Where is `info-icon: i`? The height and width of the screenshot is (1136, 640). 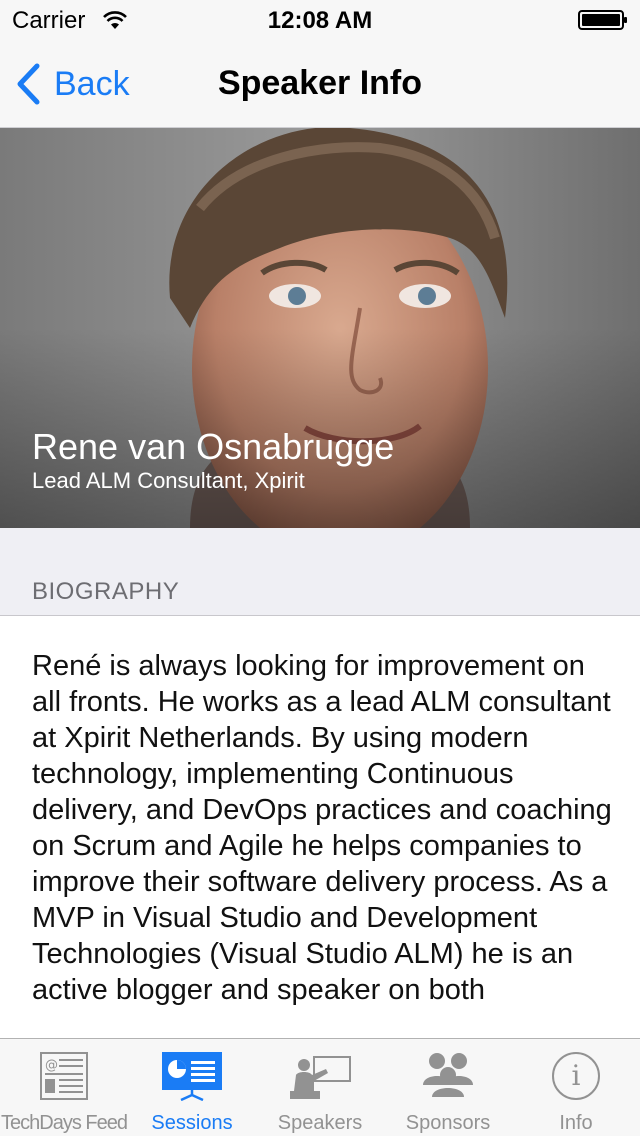
info-icon: i is located at coordinates (576, 1076).